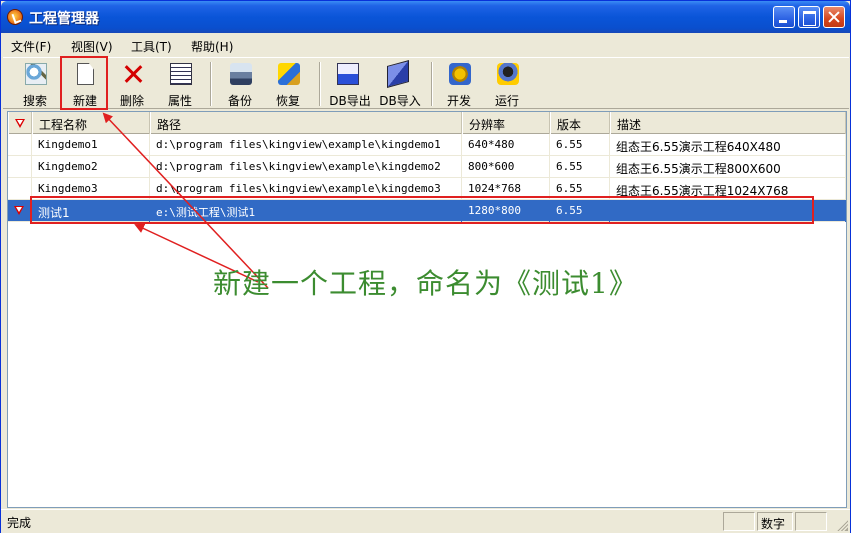 The image size is (851, 533). I want to click on table-row-selected: 测试1 e:\测试工程\测试1 1280*800 6.55, so click(427, 211).